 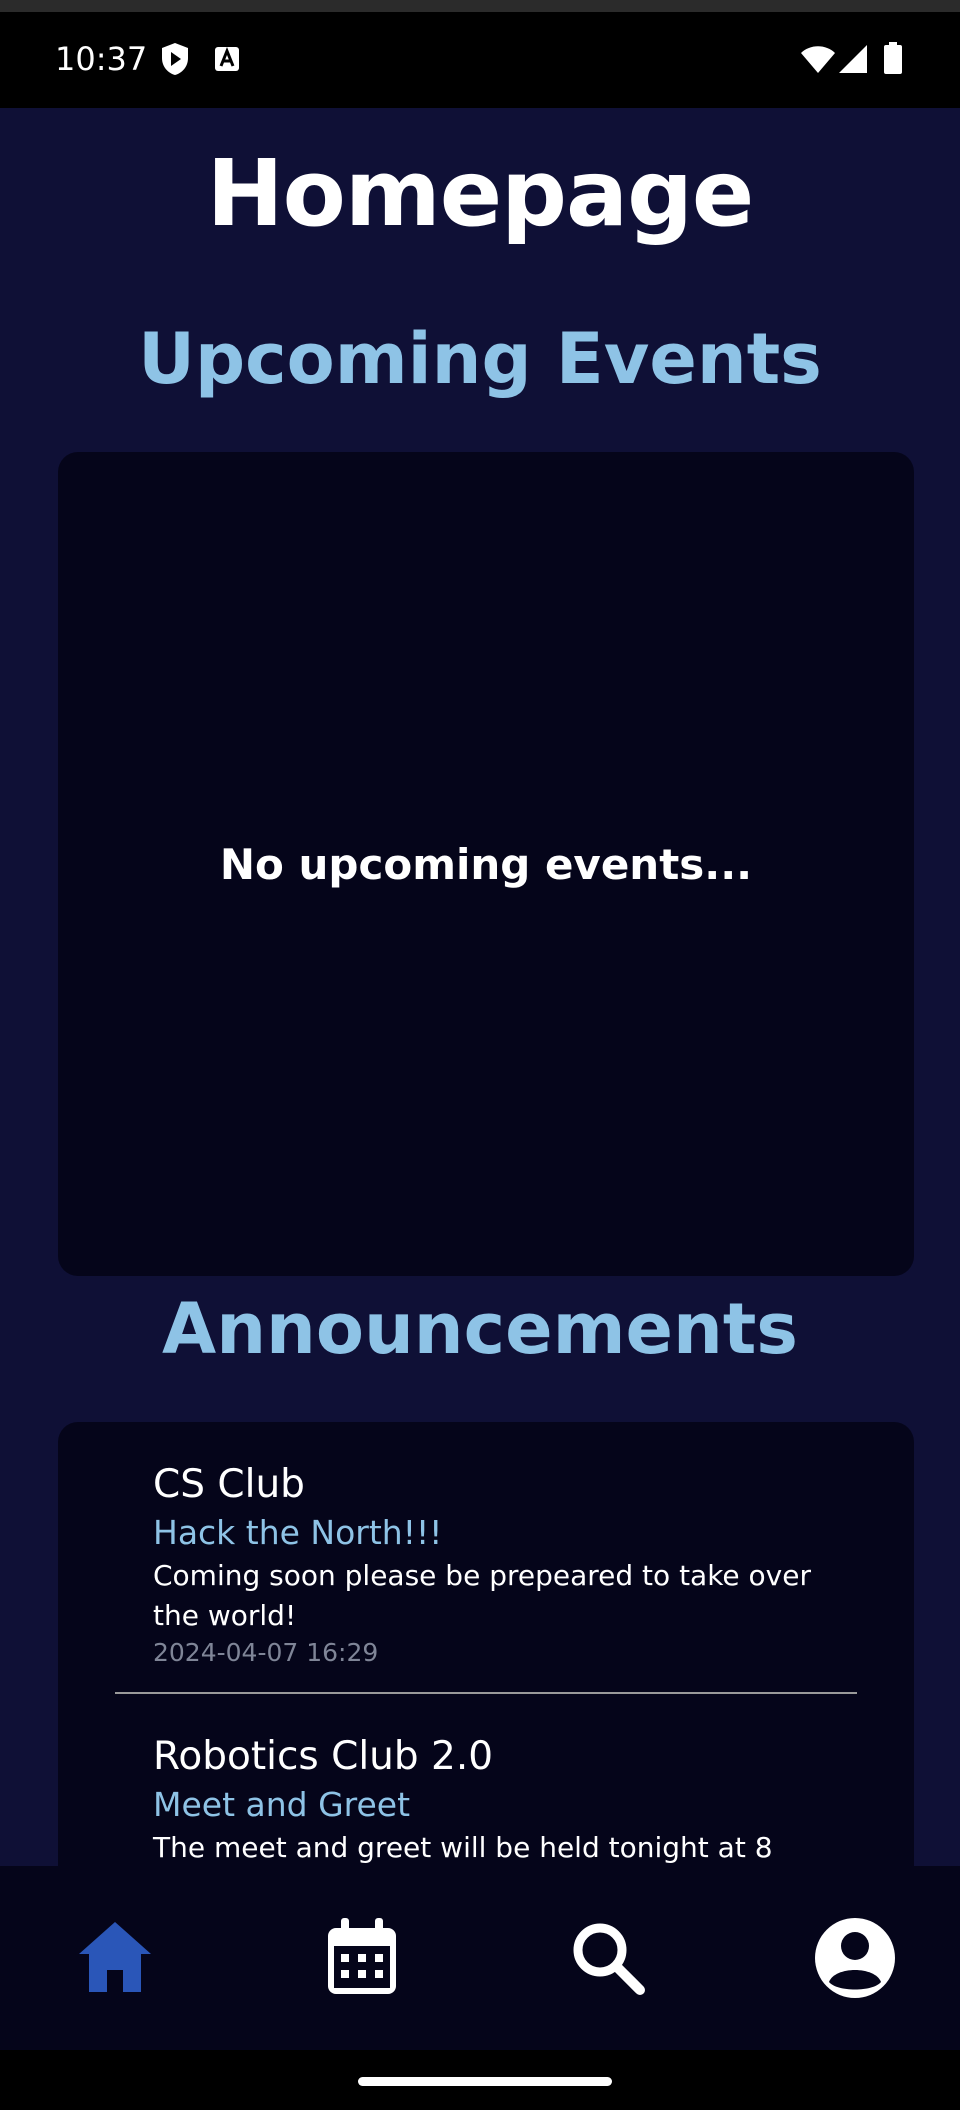 I want to click on profile-icon, so click(x=855, y=1958).